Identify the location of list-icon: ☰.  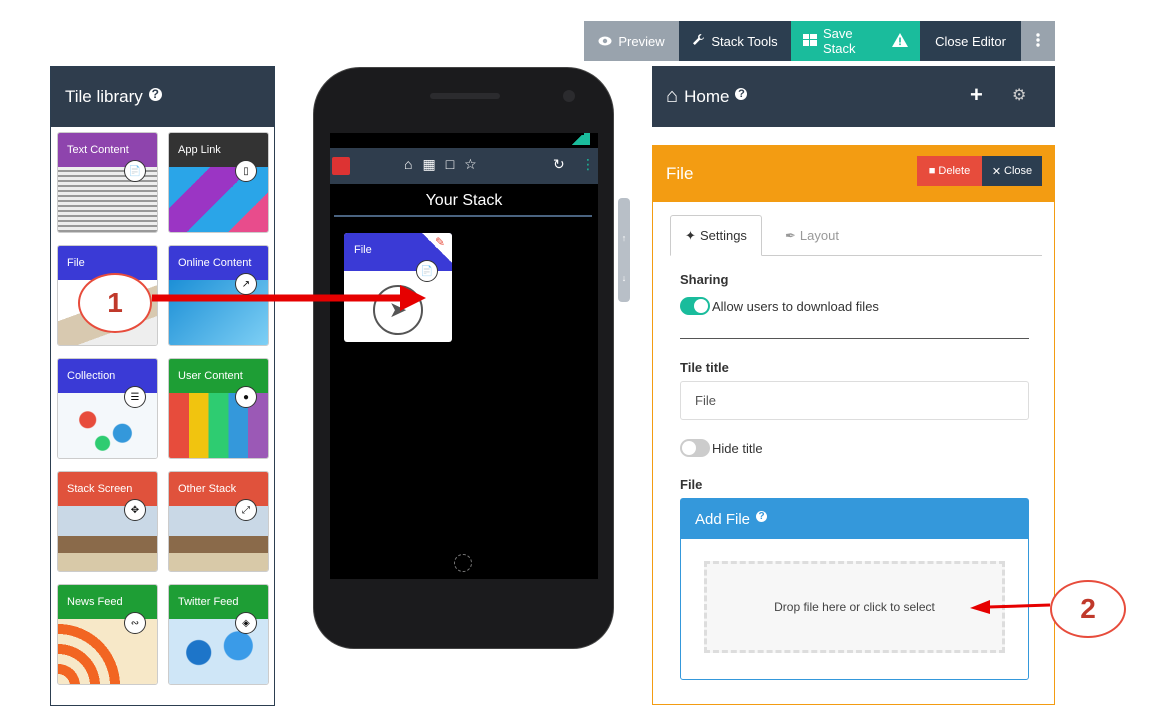
(135, 397).